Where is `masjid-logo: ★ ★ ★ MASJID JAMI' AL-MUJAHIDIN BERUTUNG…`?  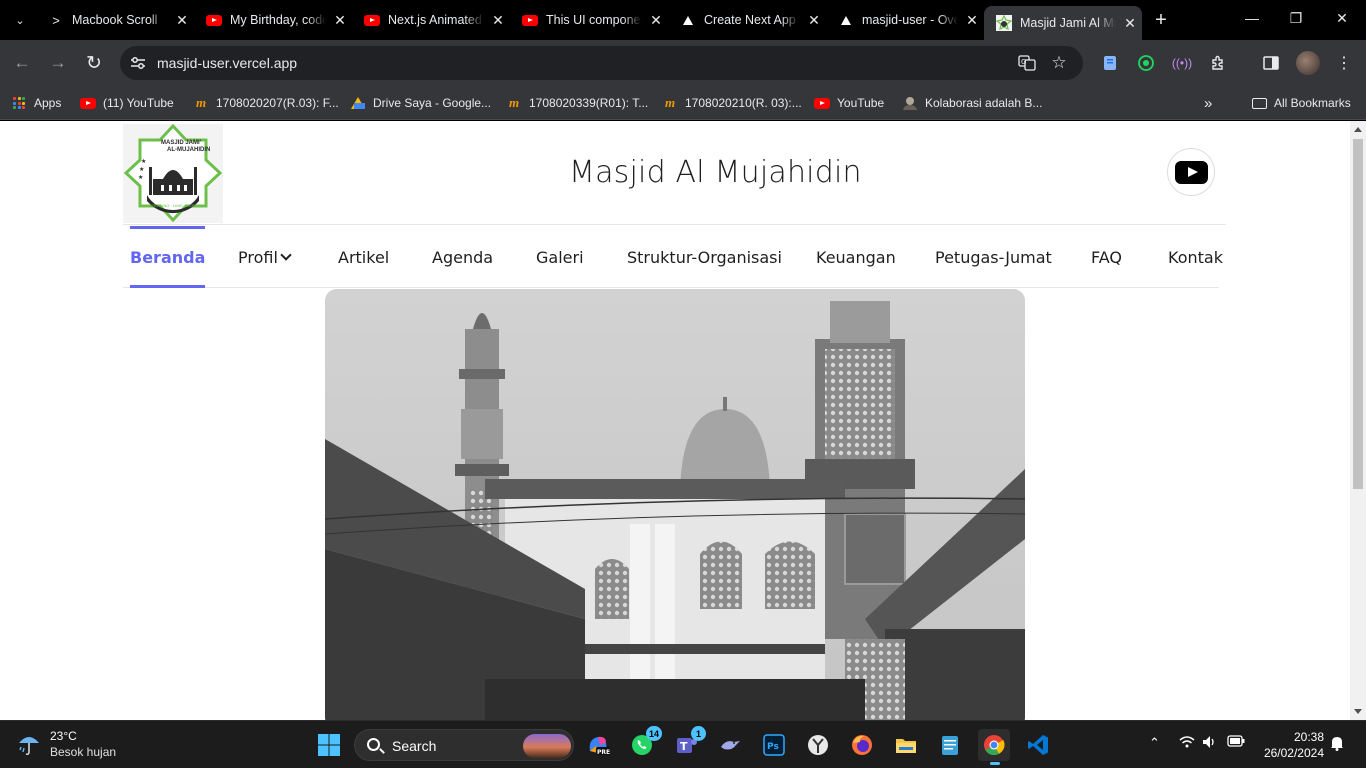
masjid-logo: ★ ★ ★ MASJID JAMI' AL-MUJAHIDIN BERUTUNG… is located at coordinates (173, 173).